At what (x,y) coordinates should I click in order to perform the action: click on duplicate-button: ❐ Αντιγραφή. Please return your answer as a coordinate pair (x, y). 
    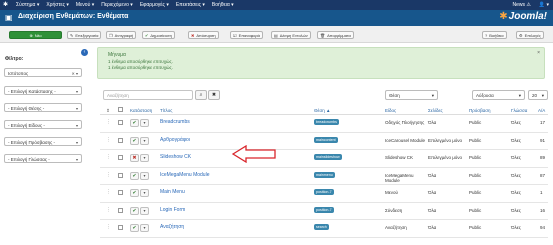
    Looking at the image, I should click on (121, 35).